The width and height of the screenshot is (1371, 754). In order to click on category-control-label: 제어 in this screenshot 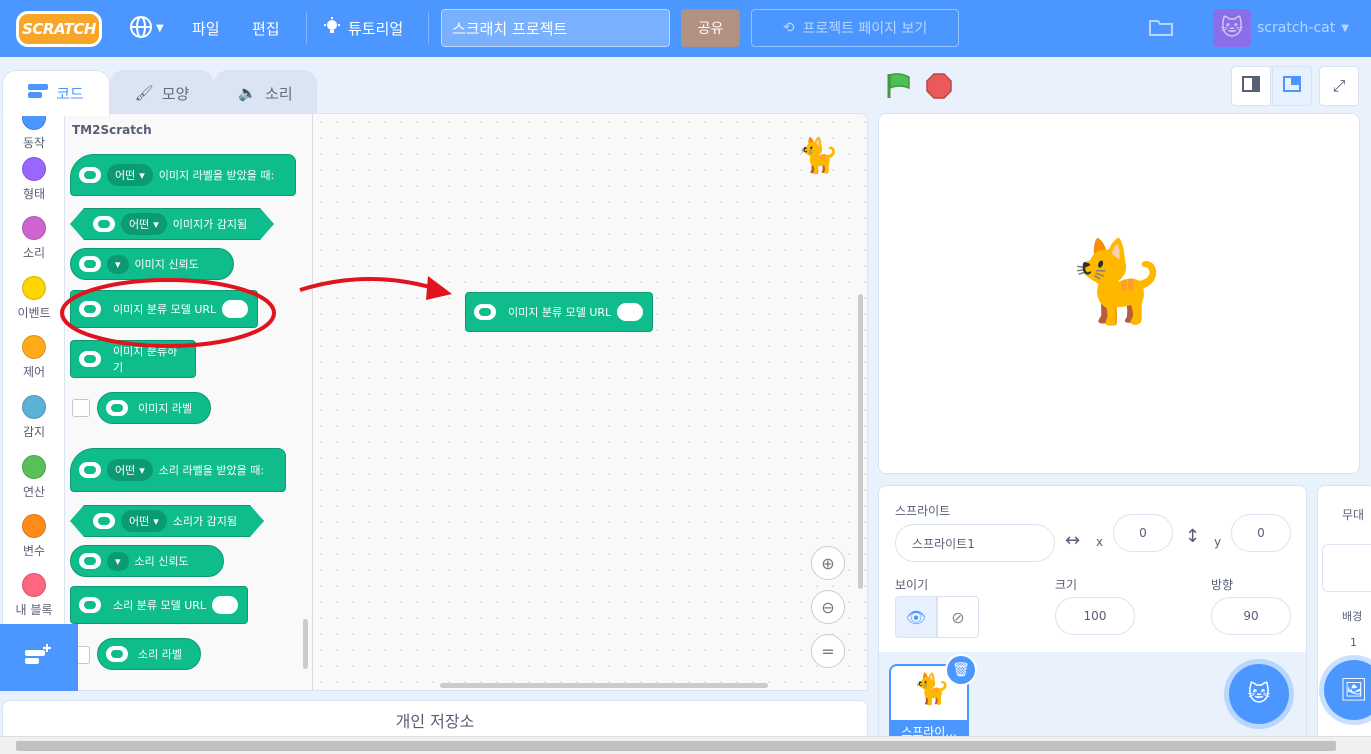, I will do `click(34, 372)`.